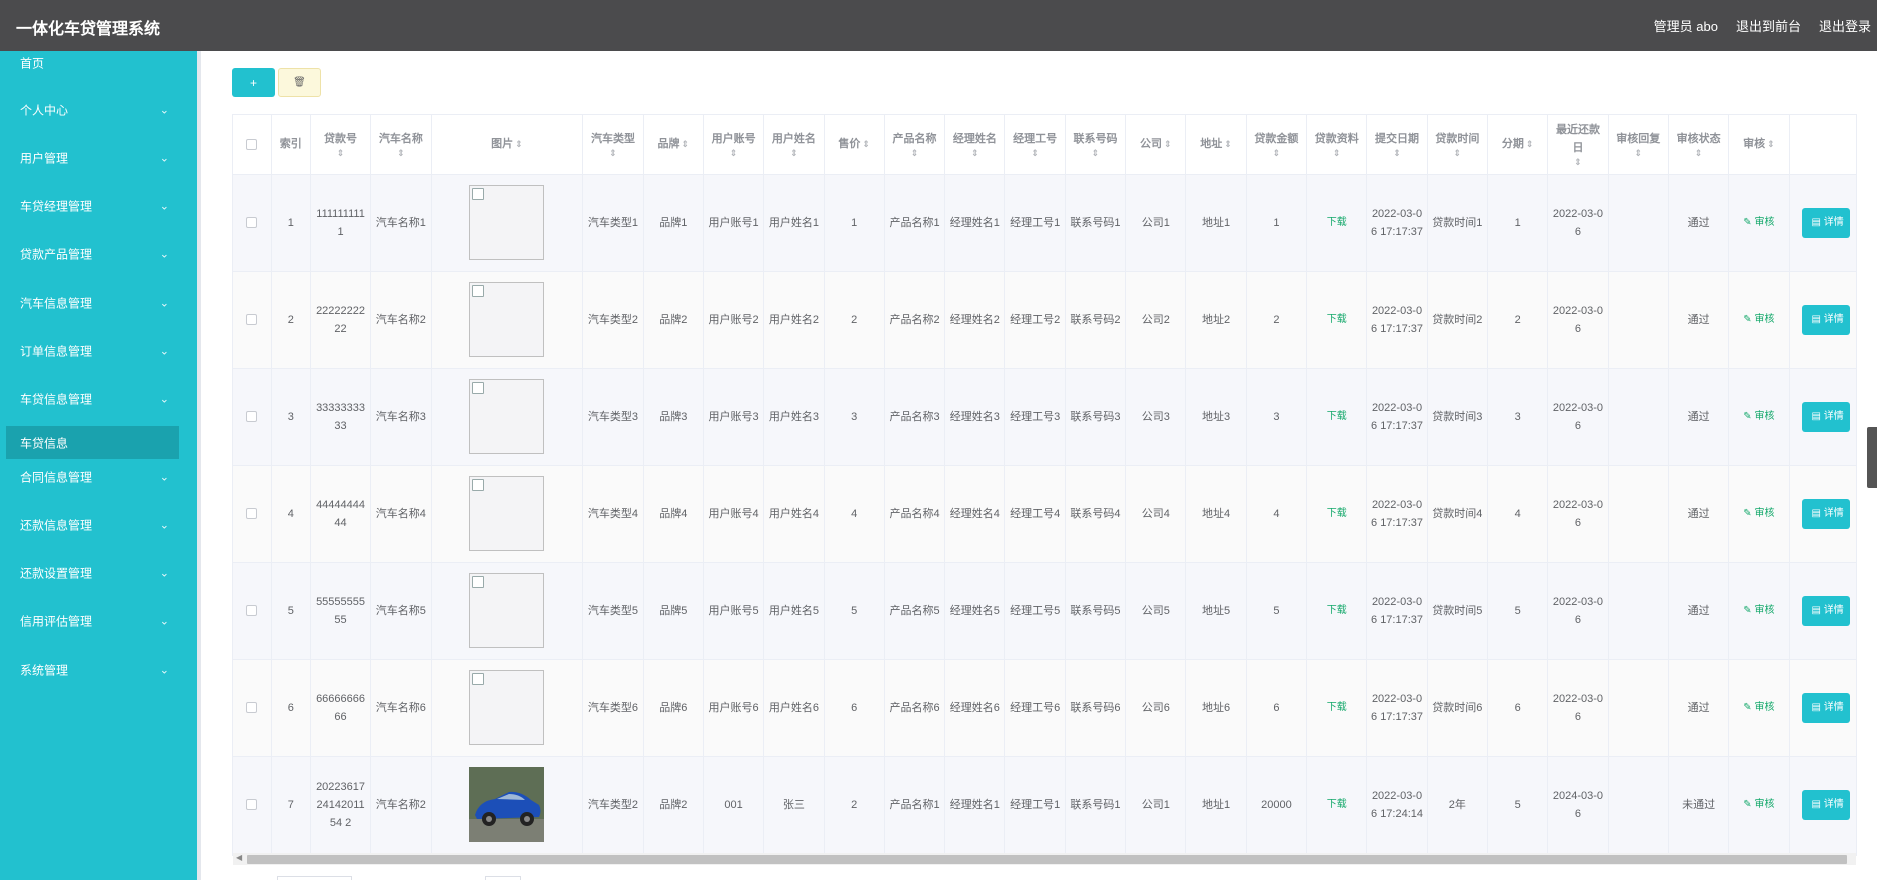 The image size is (1877, 880). What do you see at coordinates (1096, 145) in the screenshot?
I see `column-header: 联系号码 ⇕` at bounding box center [1096, 145].